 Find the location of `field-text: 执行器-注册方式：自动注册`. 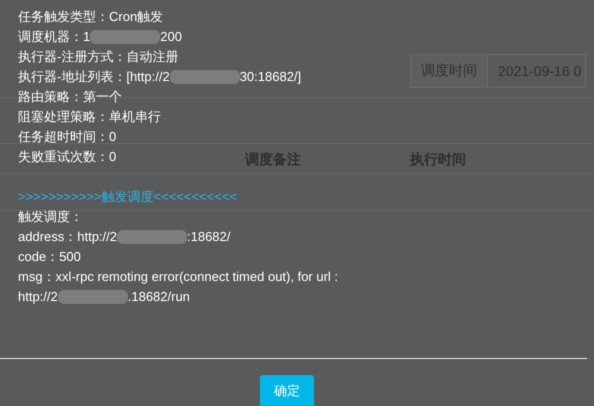

field-text: 执行器-注册方式：自动注册 is located at coordinates (98, 57).